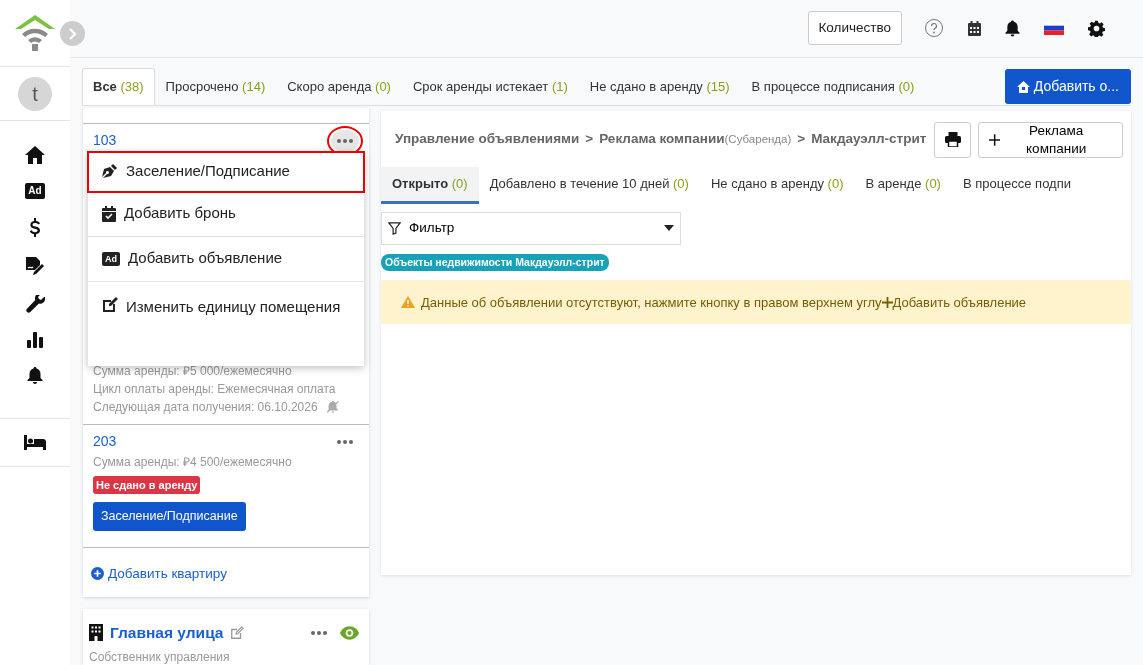 Image resolution: width=1143 pixels, height=665 pixels. Describe the element at coordinates (110, 171) in the screenshot. I see `pen-icon` at that location.